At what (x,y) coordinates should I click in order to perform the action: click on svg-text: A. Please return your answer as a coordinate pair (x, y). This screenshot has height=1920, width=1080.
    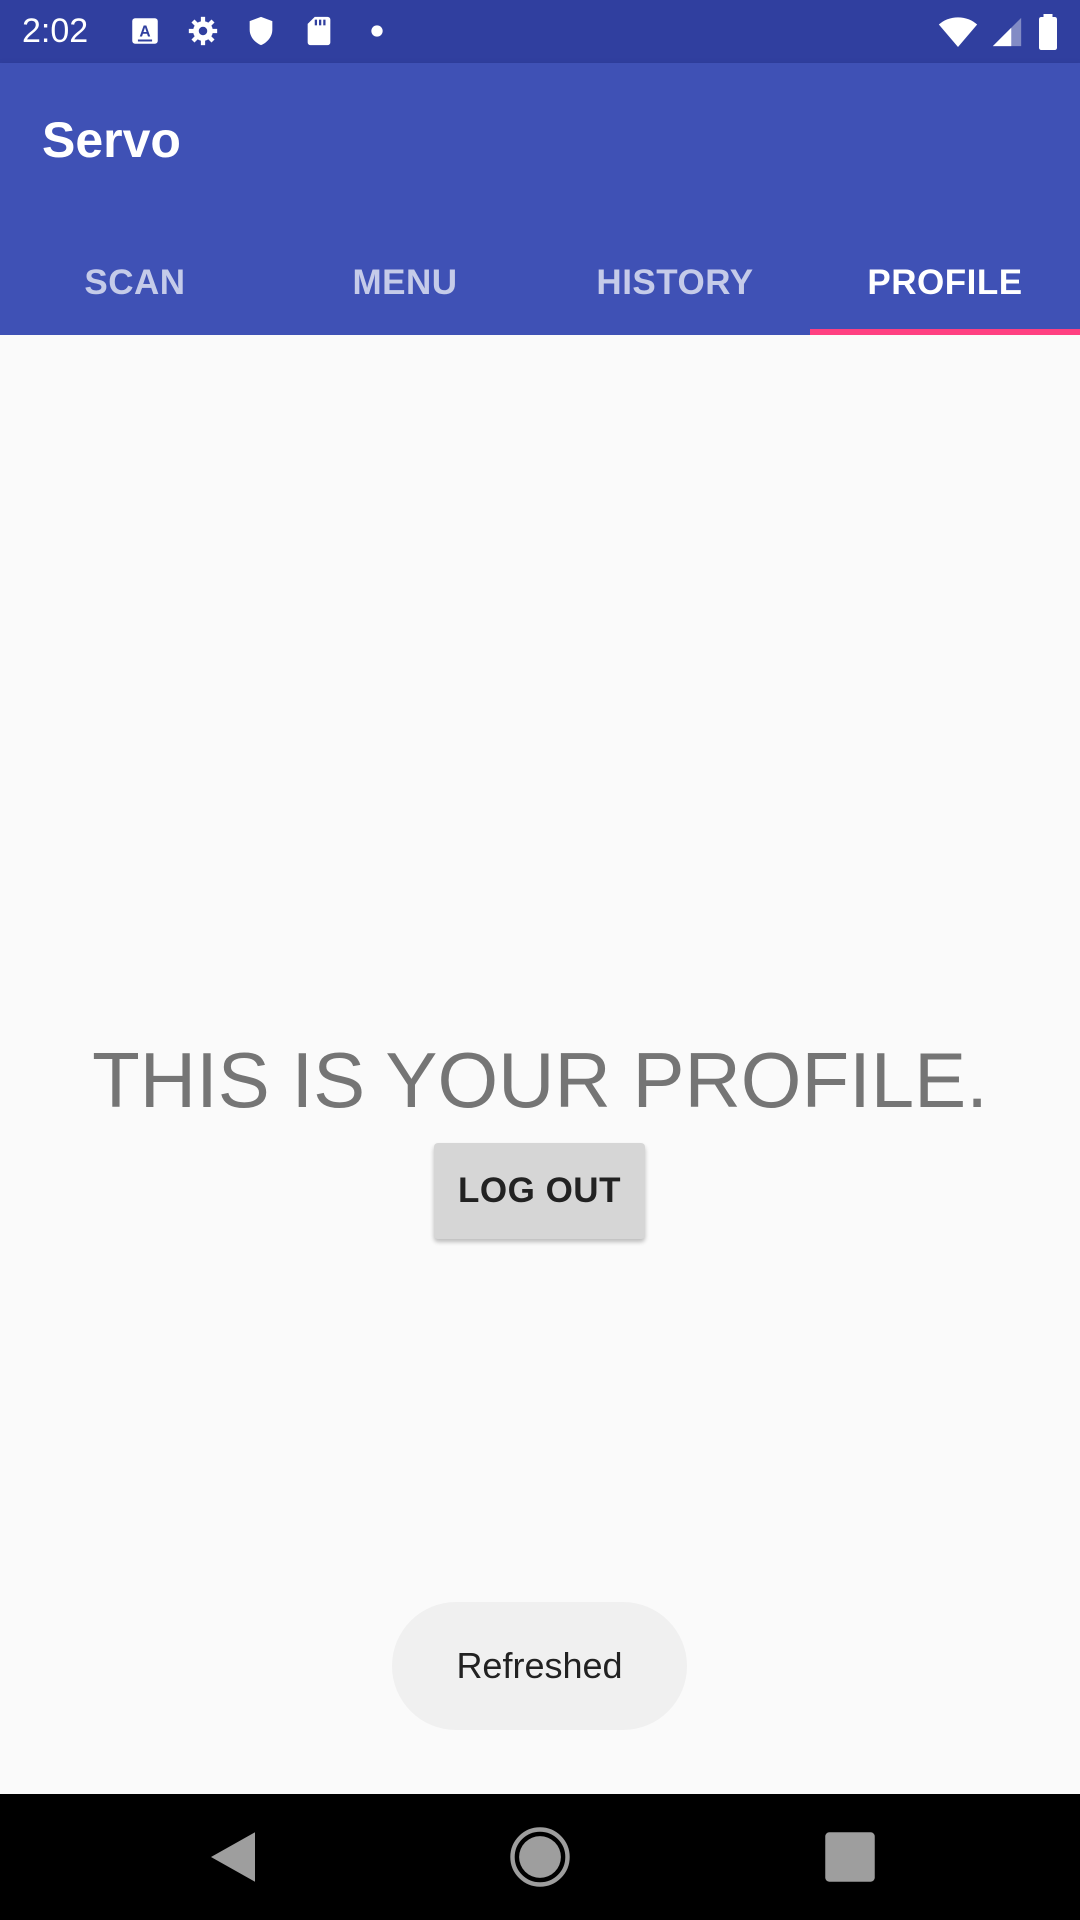
    Looking at the image, I should click on (144, 32).